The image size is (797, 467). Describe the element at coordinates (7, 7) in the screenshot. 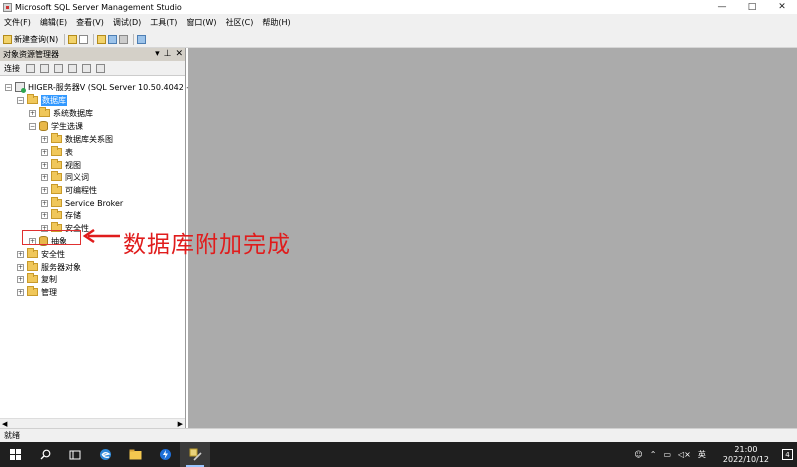

I see `ssms-app-icon` at that location.